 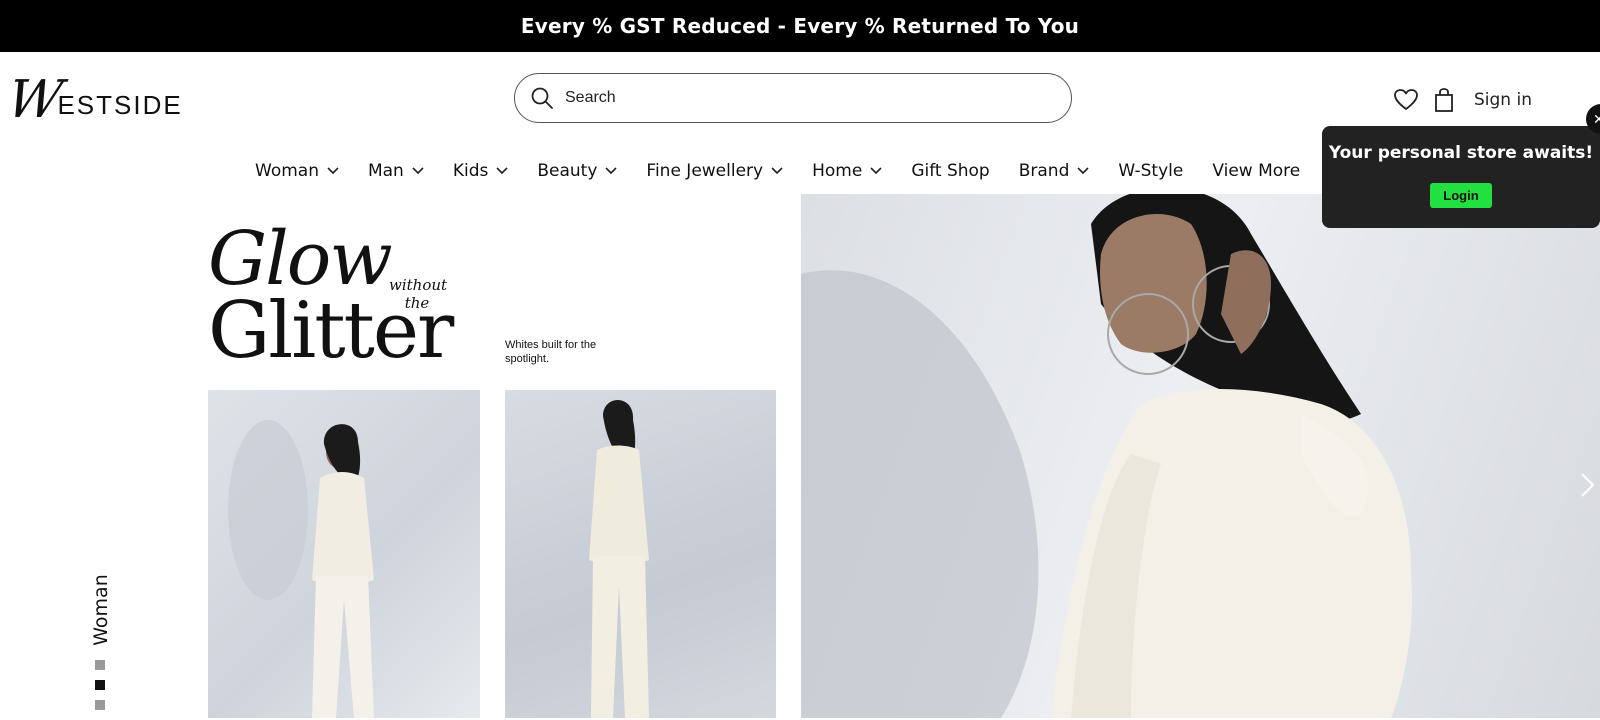 I want to click on hero-title-glitter: Glitter, so click(x=331, y=331).